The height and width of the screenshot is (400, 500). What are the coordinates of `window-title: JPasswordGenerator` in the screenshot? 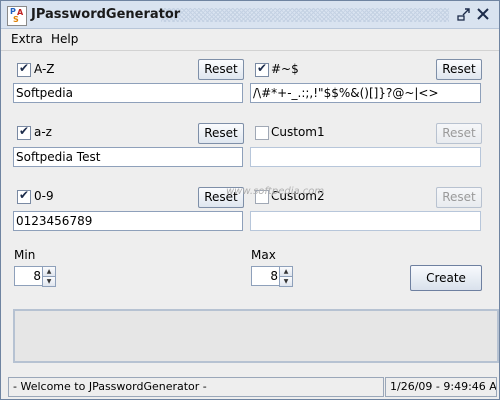 It's located at (106, 14).